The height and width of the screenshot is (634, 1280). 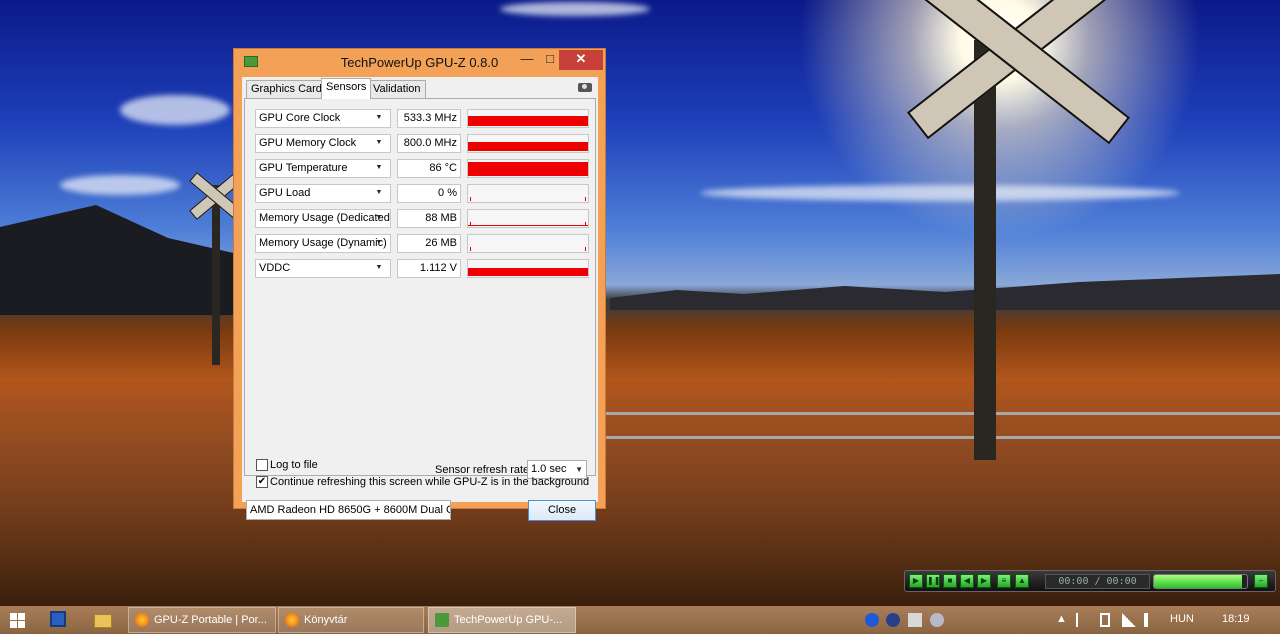 What do you see at coordinates (950, 581) in the screenshot?
I see `stop-icon: ■` at bounding box center [950, 581].